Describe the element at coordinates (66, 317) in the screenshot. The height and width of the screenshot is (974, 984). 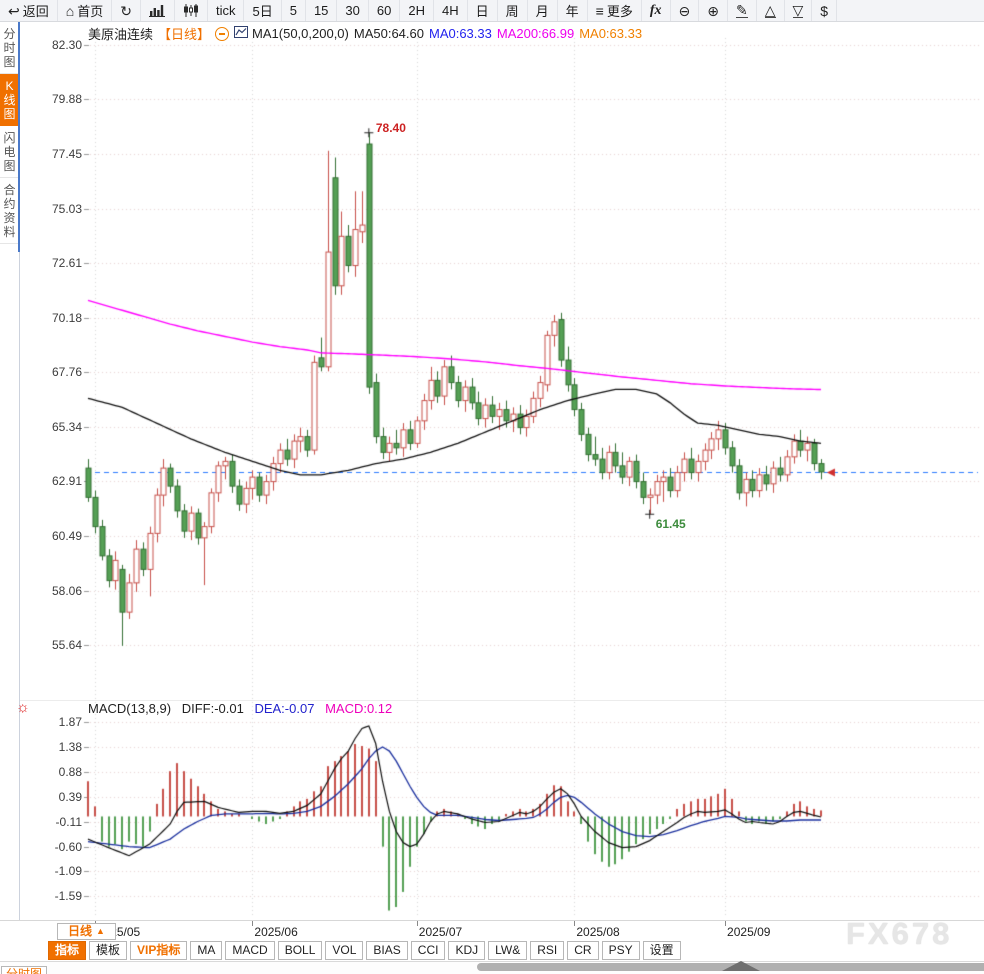
I see `price-axis-label: 70.18` at that location.